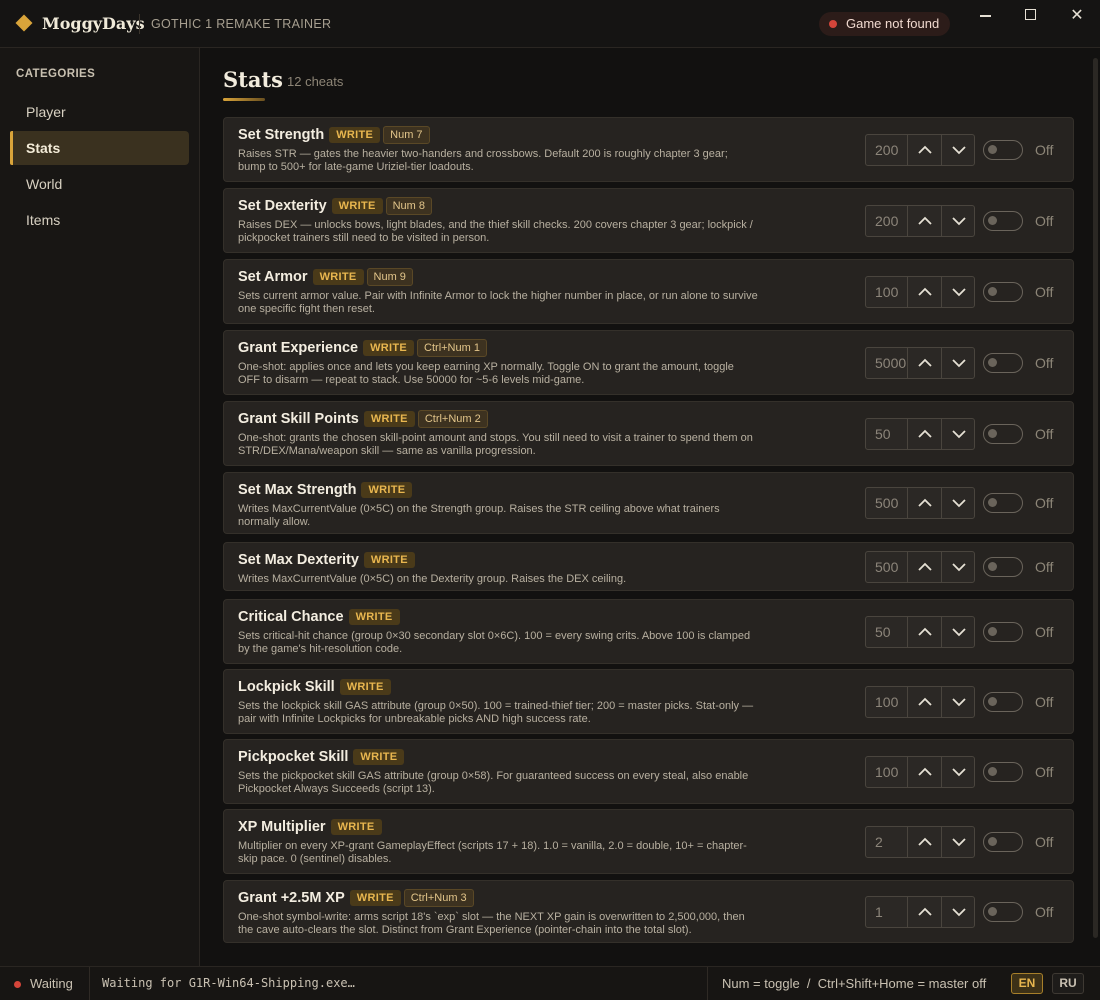 This screenshot has height=1000, width=1100. I want to click on cheat-name: Grant Experience, so click(298, 348).